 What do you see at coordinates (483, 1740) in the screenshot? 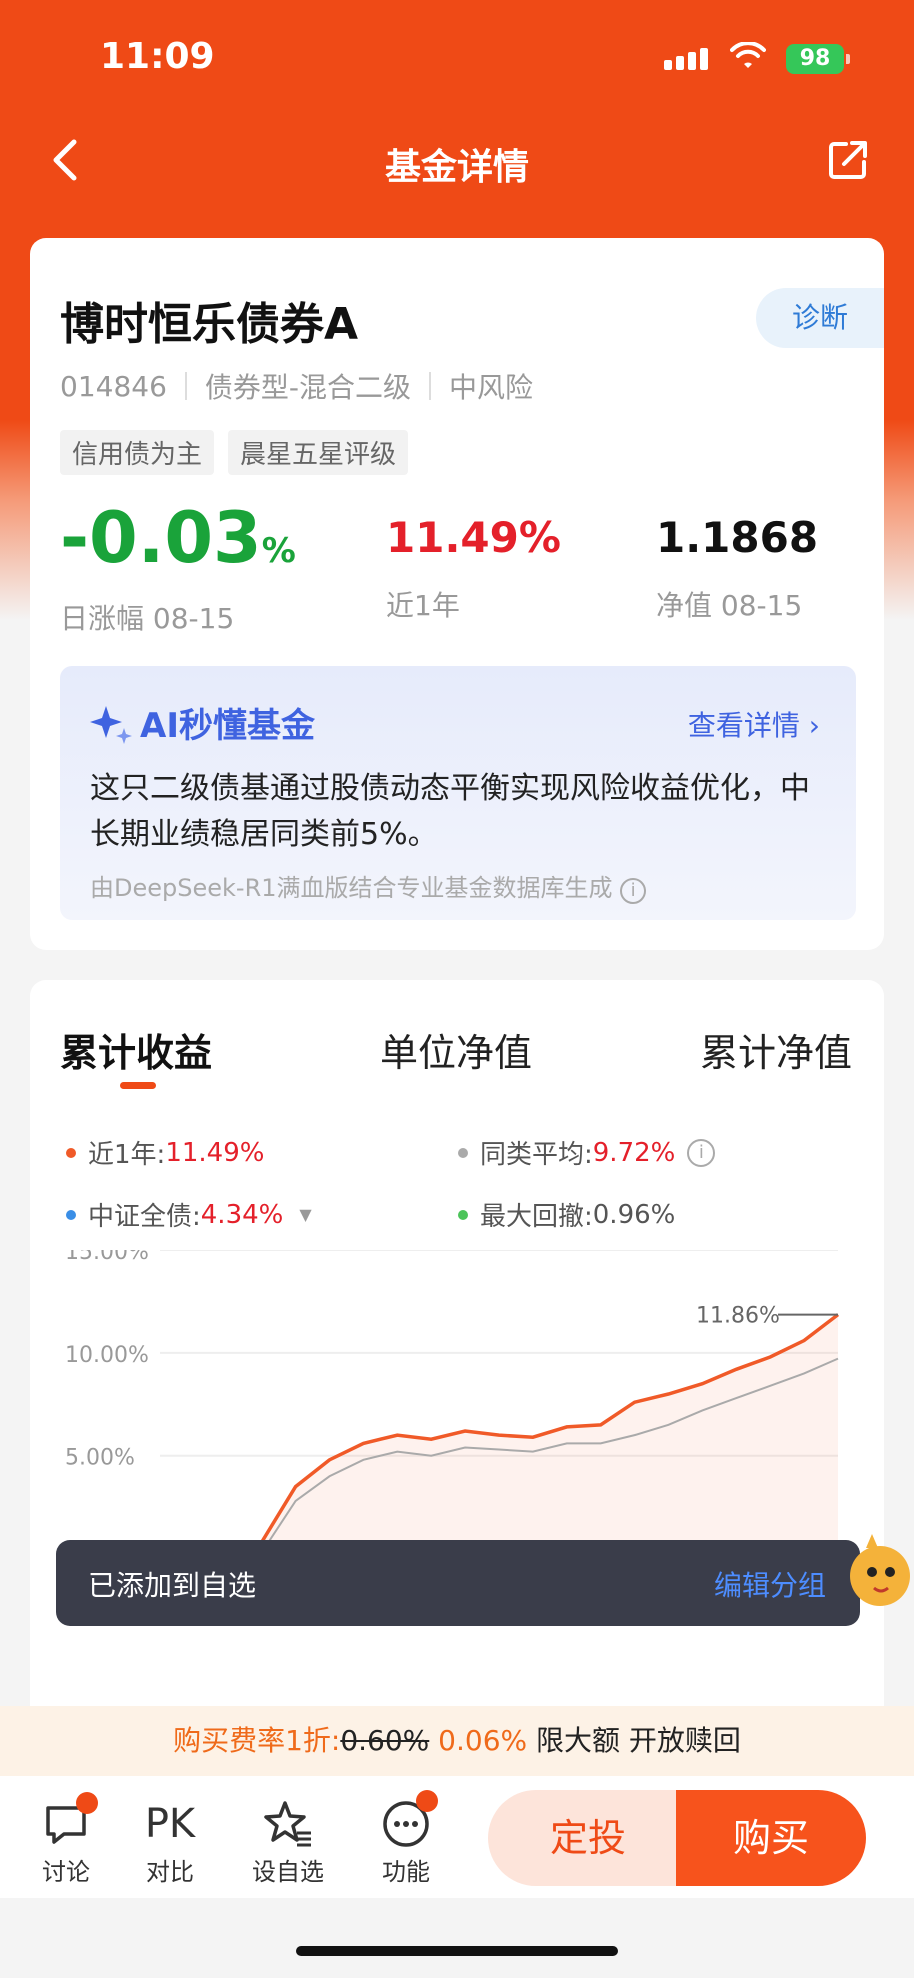
I see `promo-new-rate: 0.06%` at bounding box center [483, 1740].